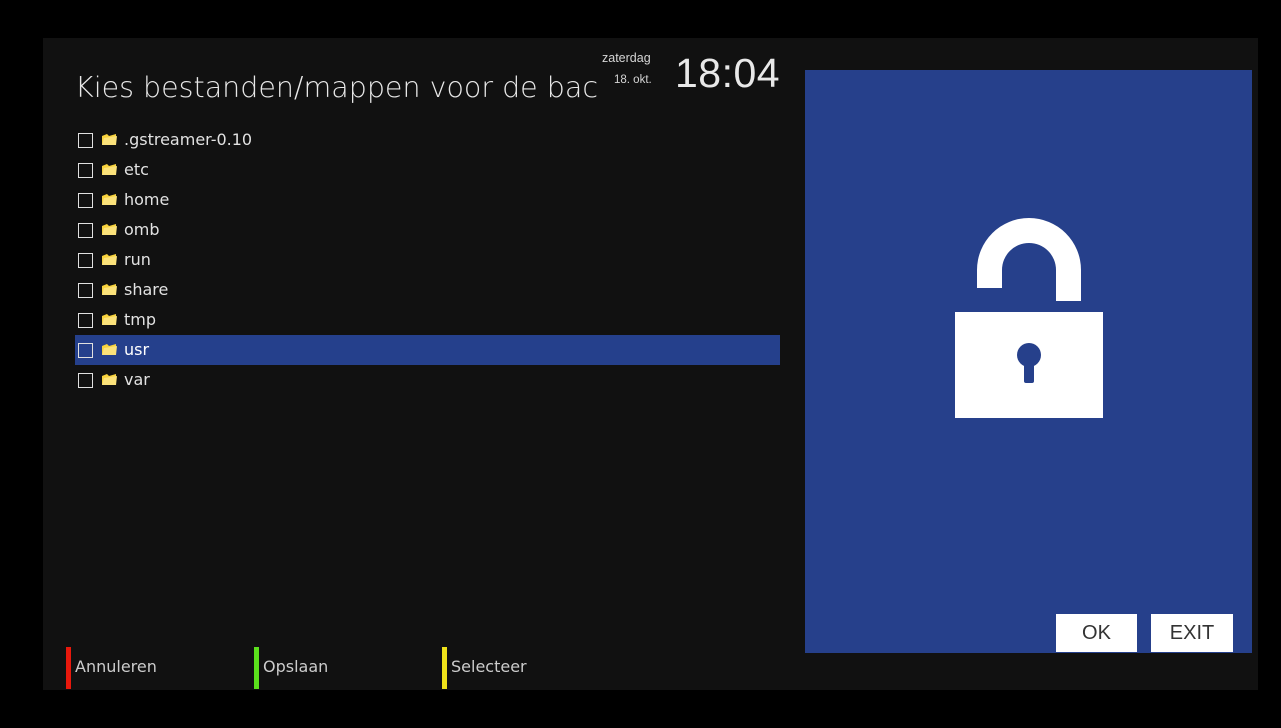 The width and height of the screenshot is (1281, 728). I want to click on lock-icon, so click(1029, 318).